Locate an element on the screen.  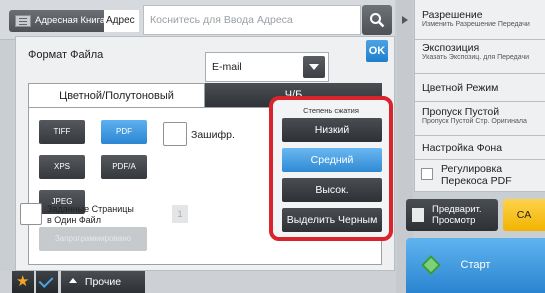
menu-background-adjust-title: Настройка Фона is located at coordinates (462, 148).